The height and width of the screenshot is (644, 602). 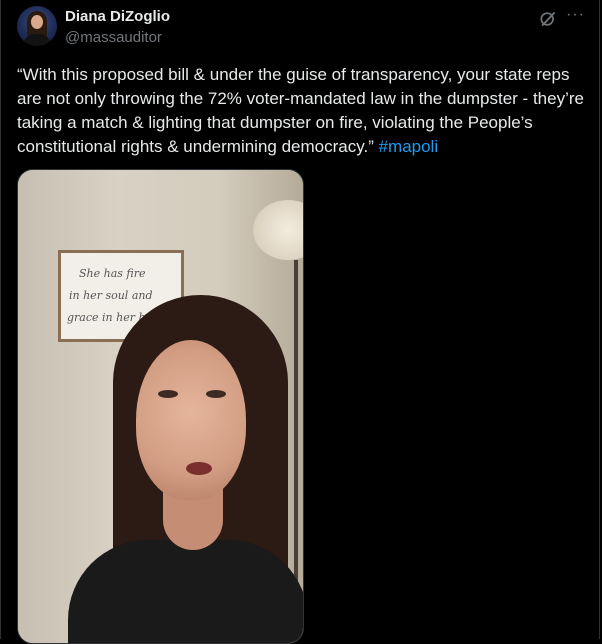 I want to click on hashtag-link: #mapoli, so click(x=409, y=146).